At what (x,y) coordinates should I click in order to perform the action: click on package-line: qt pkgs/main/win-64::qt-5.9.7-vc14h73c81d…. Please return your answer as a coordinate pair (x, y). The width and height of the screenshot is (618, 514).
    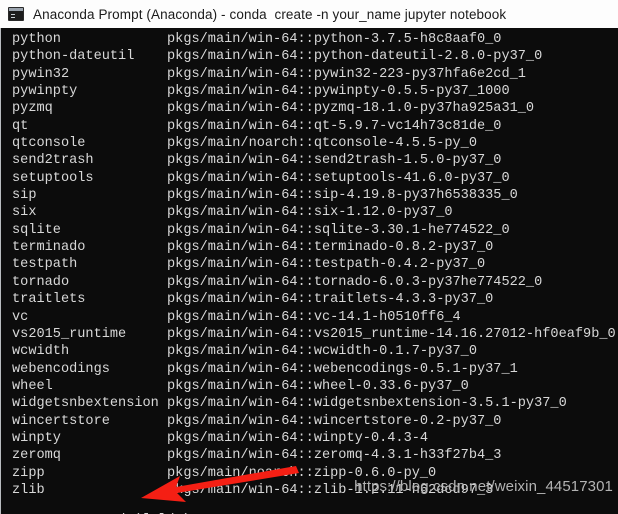
    Looking at the image, I should click on (309, 126).